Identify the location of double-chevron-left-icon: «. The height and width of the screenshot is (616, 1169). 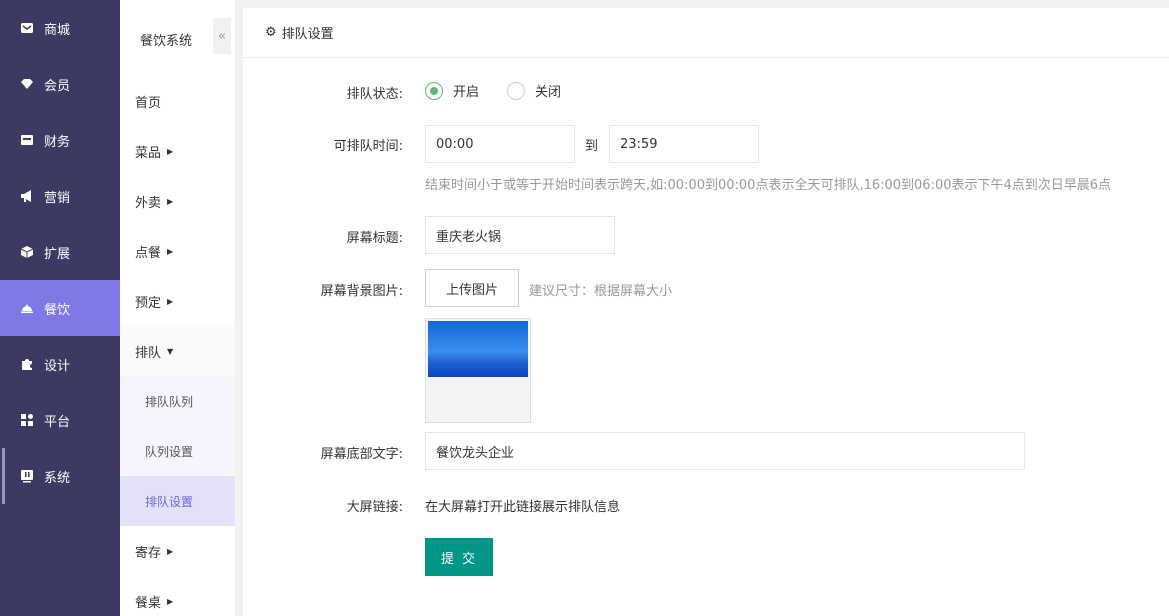
(222, 36).